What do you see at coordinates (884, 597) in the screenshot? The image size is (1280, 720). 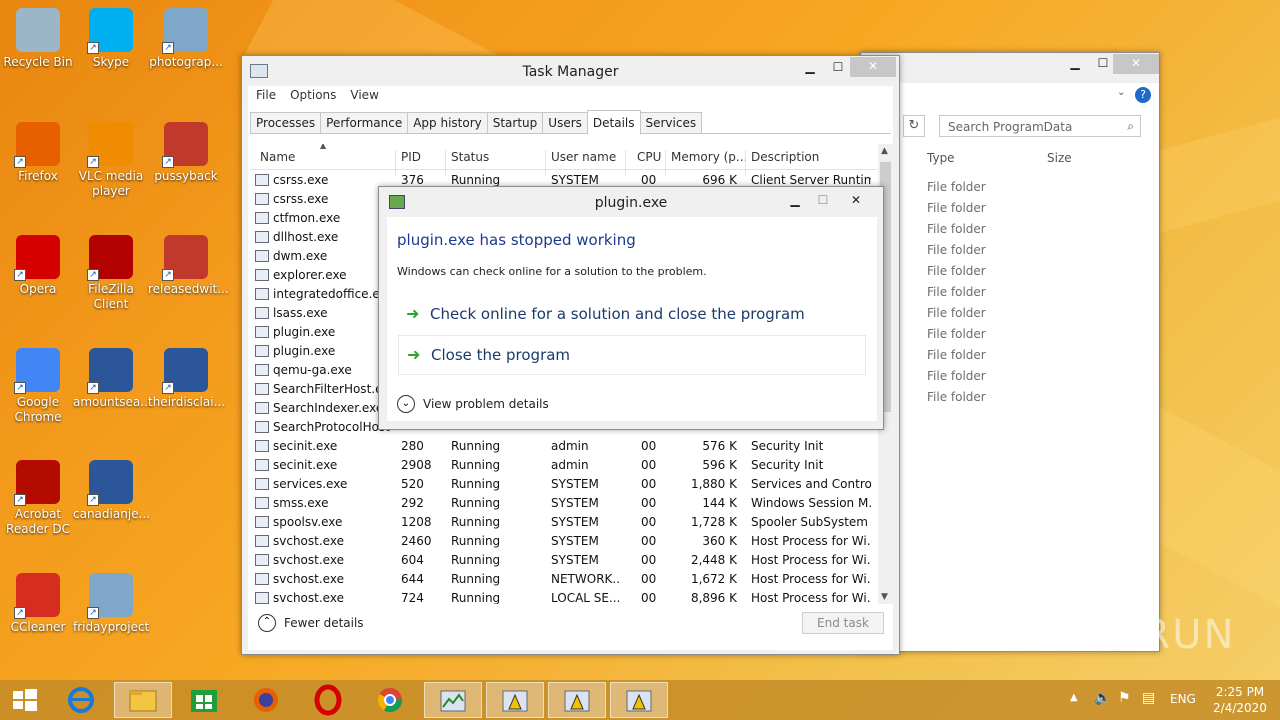 I see `scroll-down-icon: ▼` at bounding box center [884, 597].